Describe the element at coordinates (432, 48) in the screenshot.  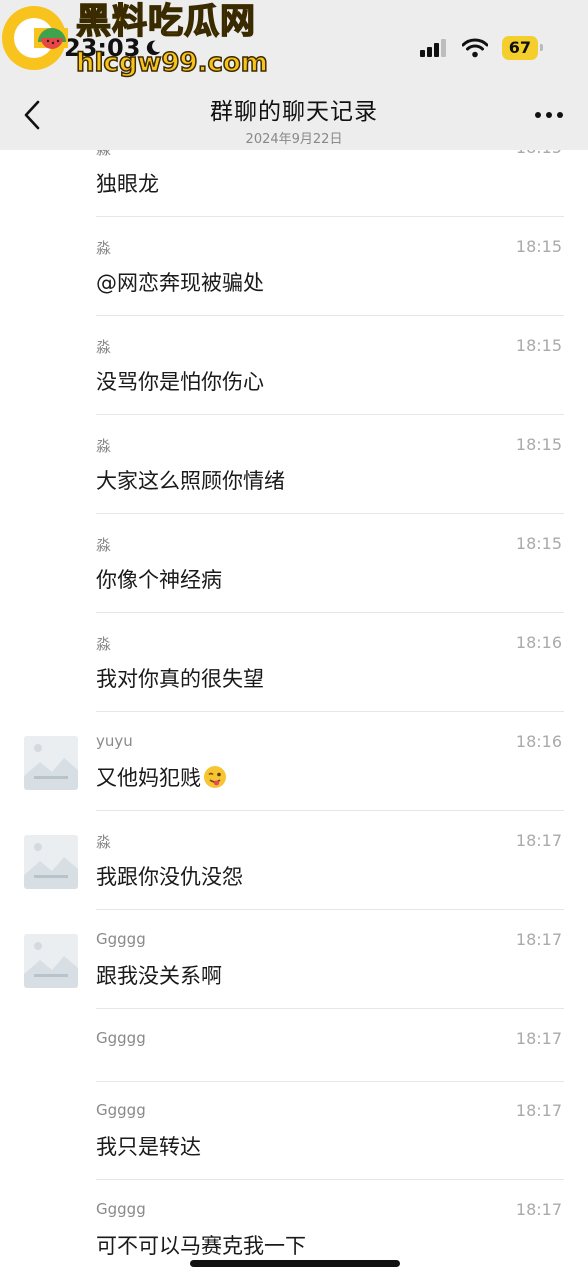
I see `cellular-signal-icon` at that location.